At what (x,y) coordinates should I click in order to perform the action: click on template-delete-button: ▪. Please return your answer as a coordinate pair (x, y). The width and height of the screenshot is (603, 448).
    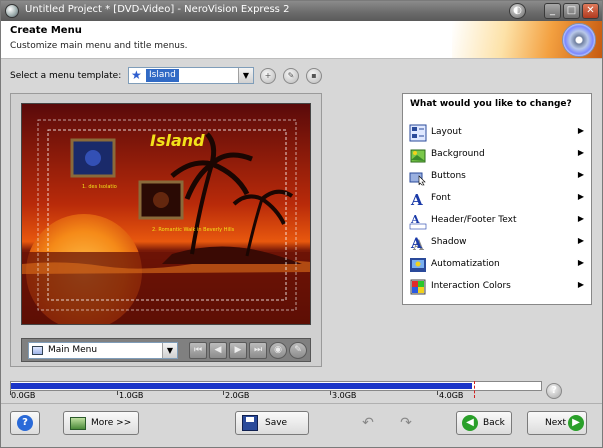
    Looking at the image, I should click on (314, 76).